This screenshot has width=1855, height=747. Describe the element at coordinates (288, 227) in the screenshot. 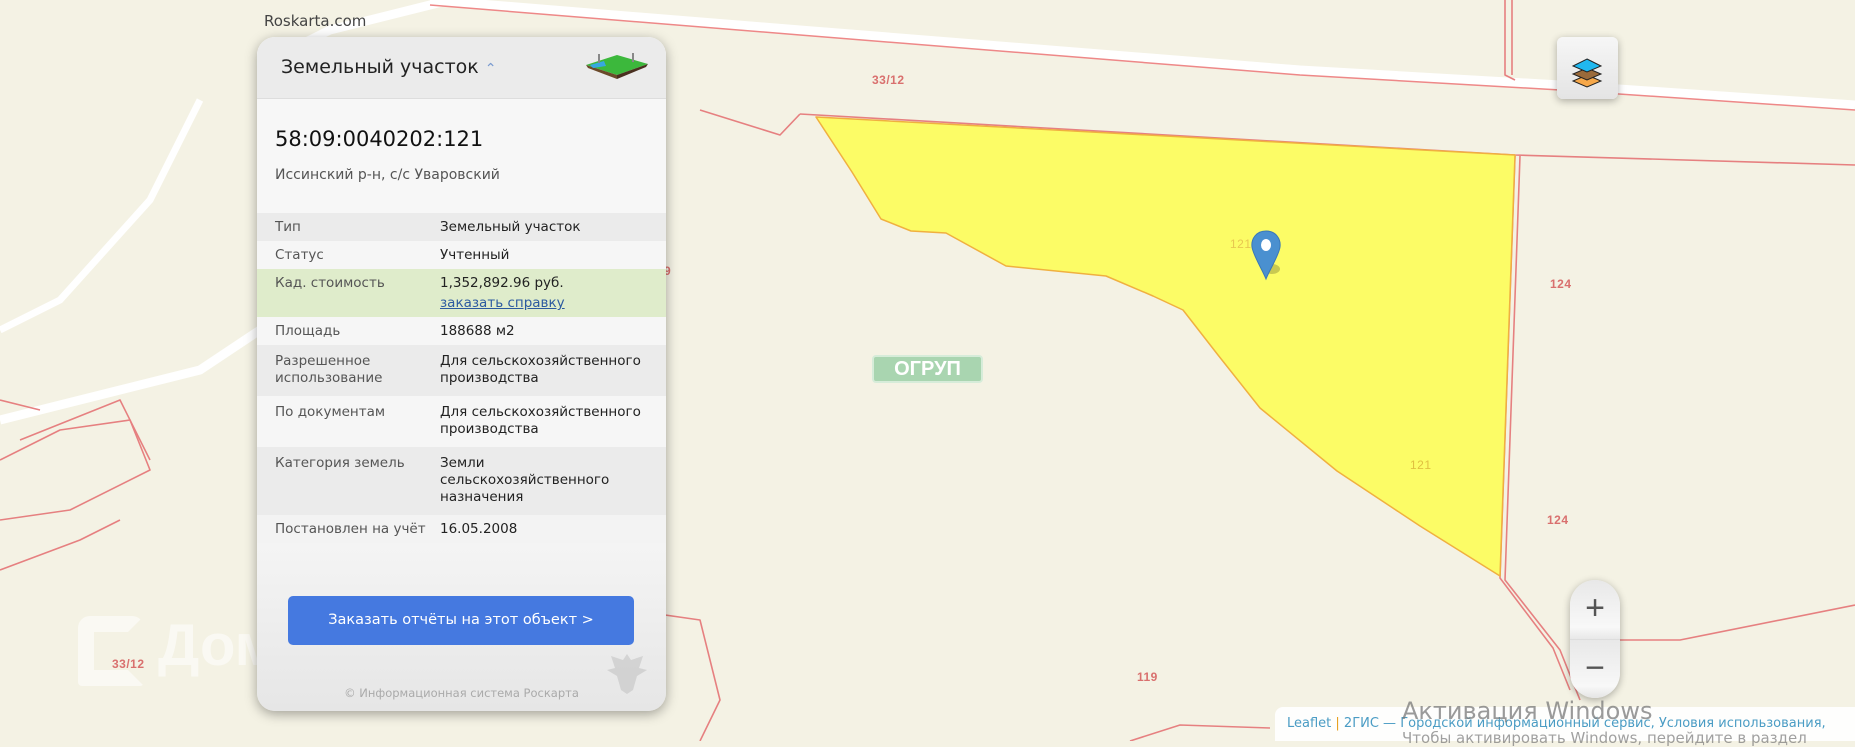

I see `row-key: Тип` at that location.